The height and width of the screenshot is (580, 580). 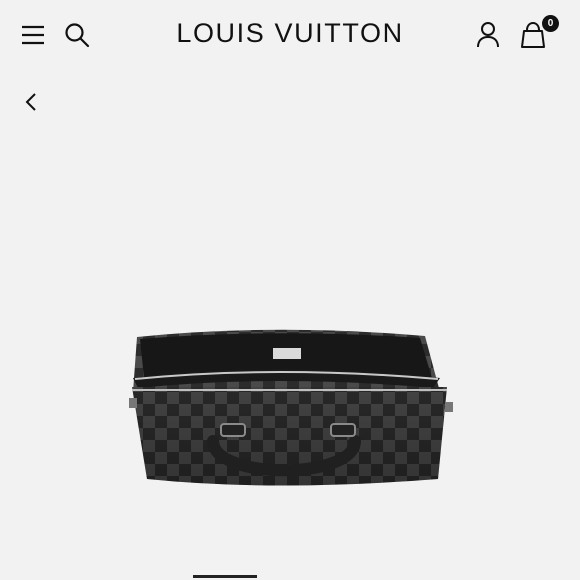 I want to click on top-navigation-bar: LOUIS VUITTON 0, so click(x=290, y=34).